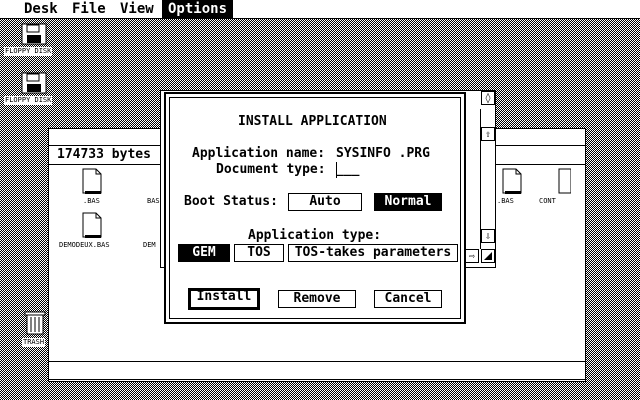  I want to click on text-cursor, so click(336, 170).